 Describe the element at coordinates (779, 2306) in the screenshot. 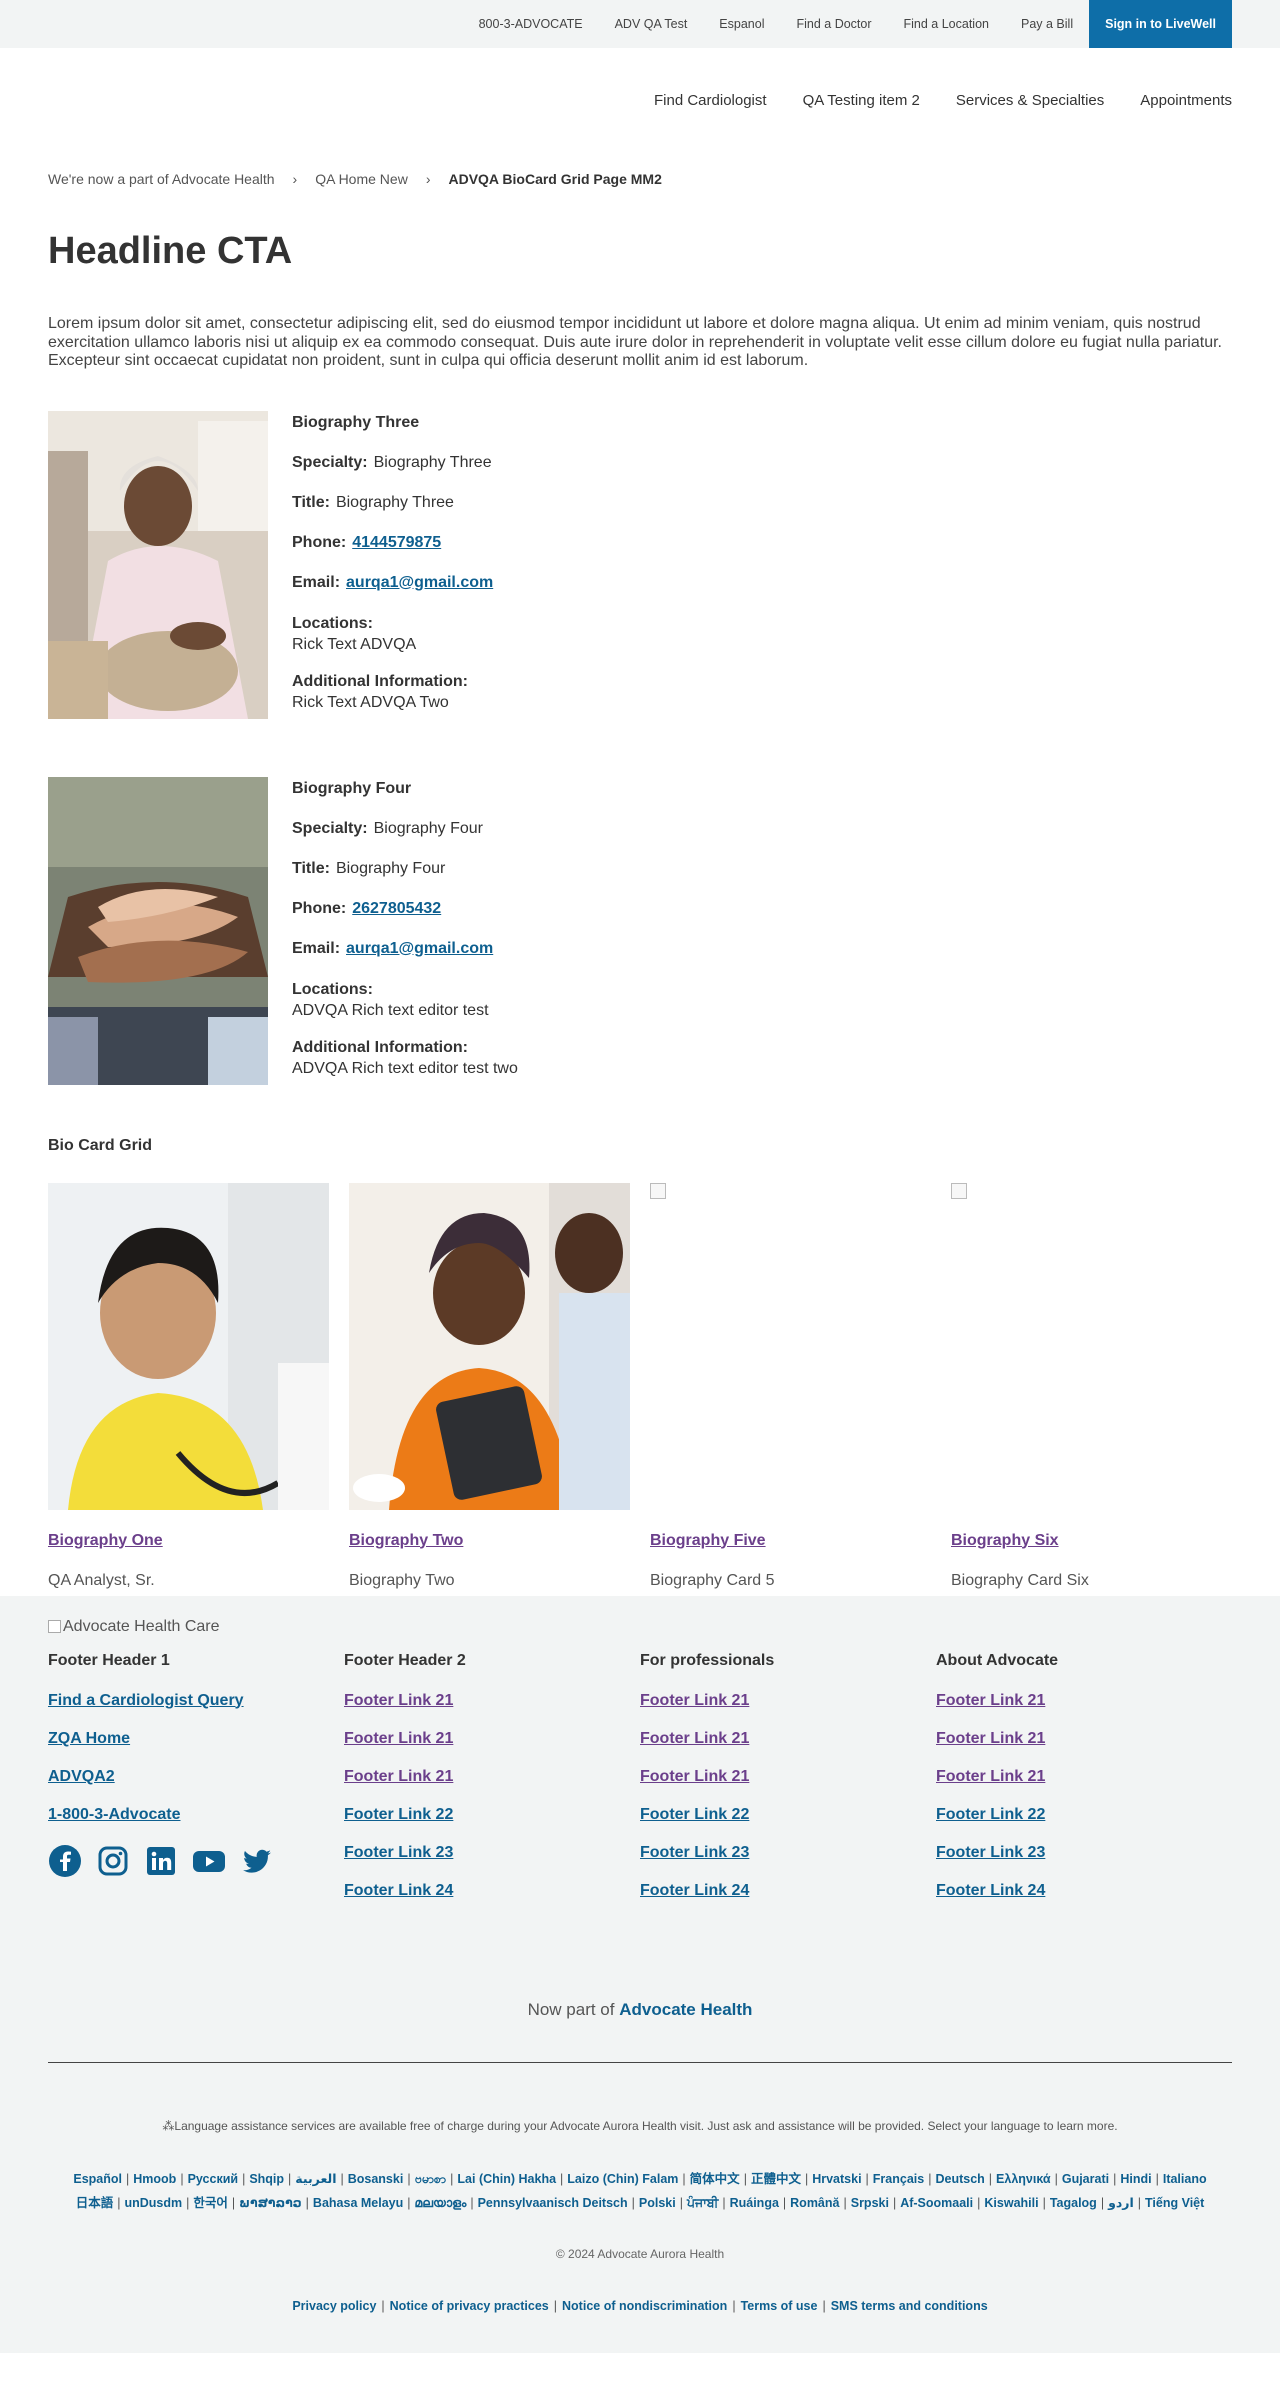

I see `legal-link: Terms of use` at that location.